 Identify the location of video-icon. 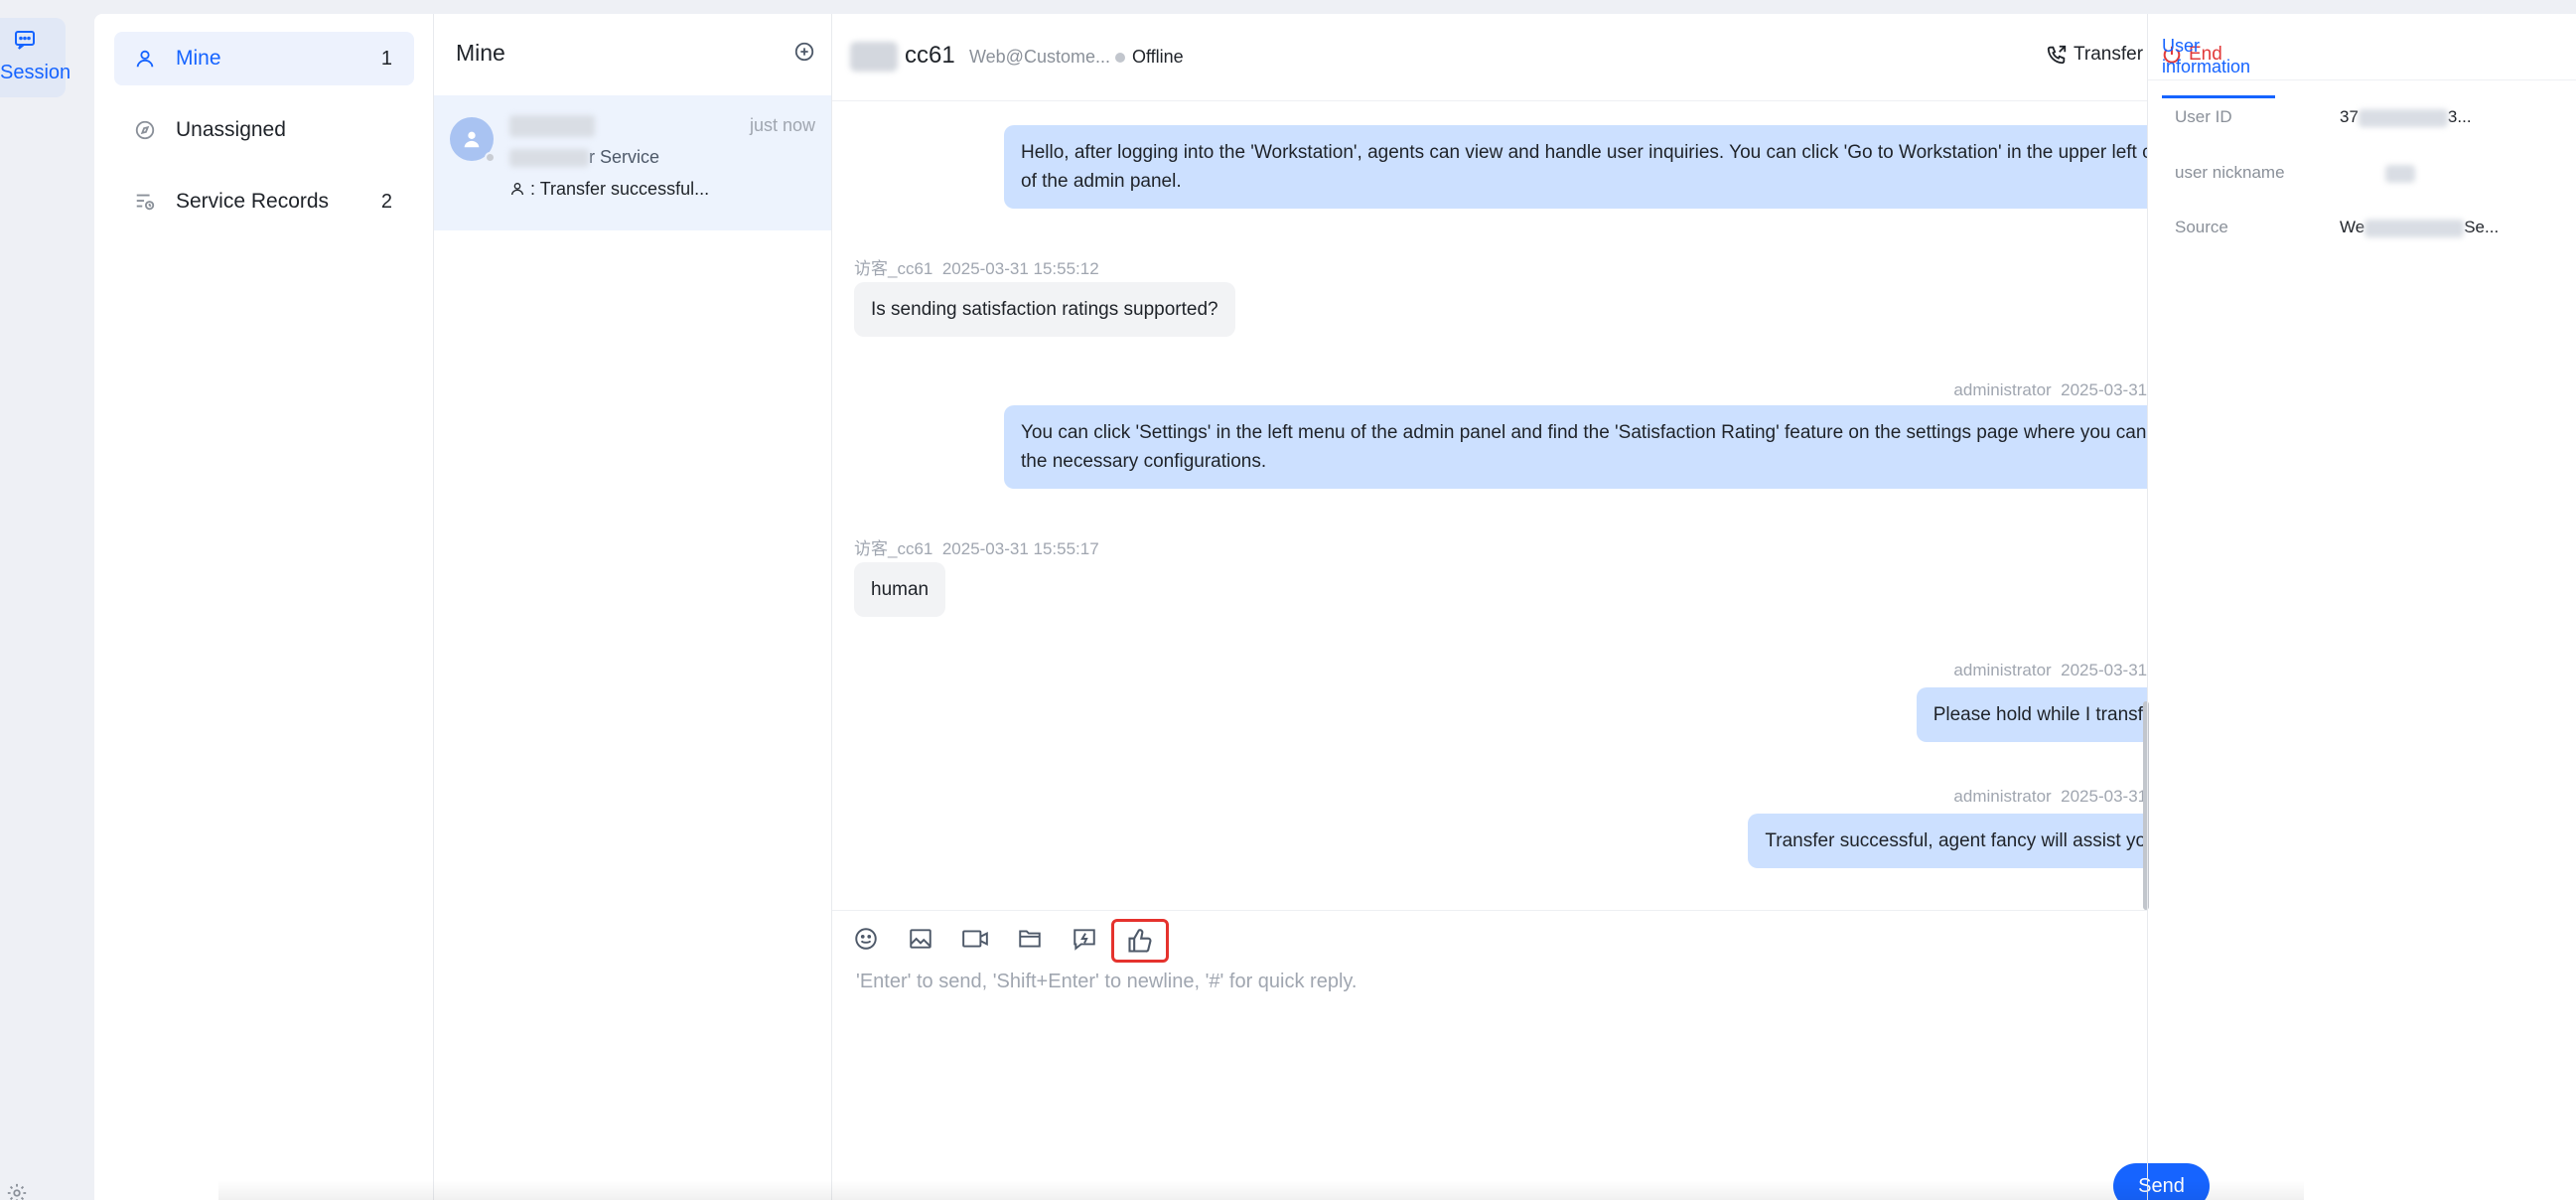
(975, 939).